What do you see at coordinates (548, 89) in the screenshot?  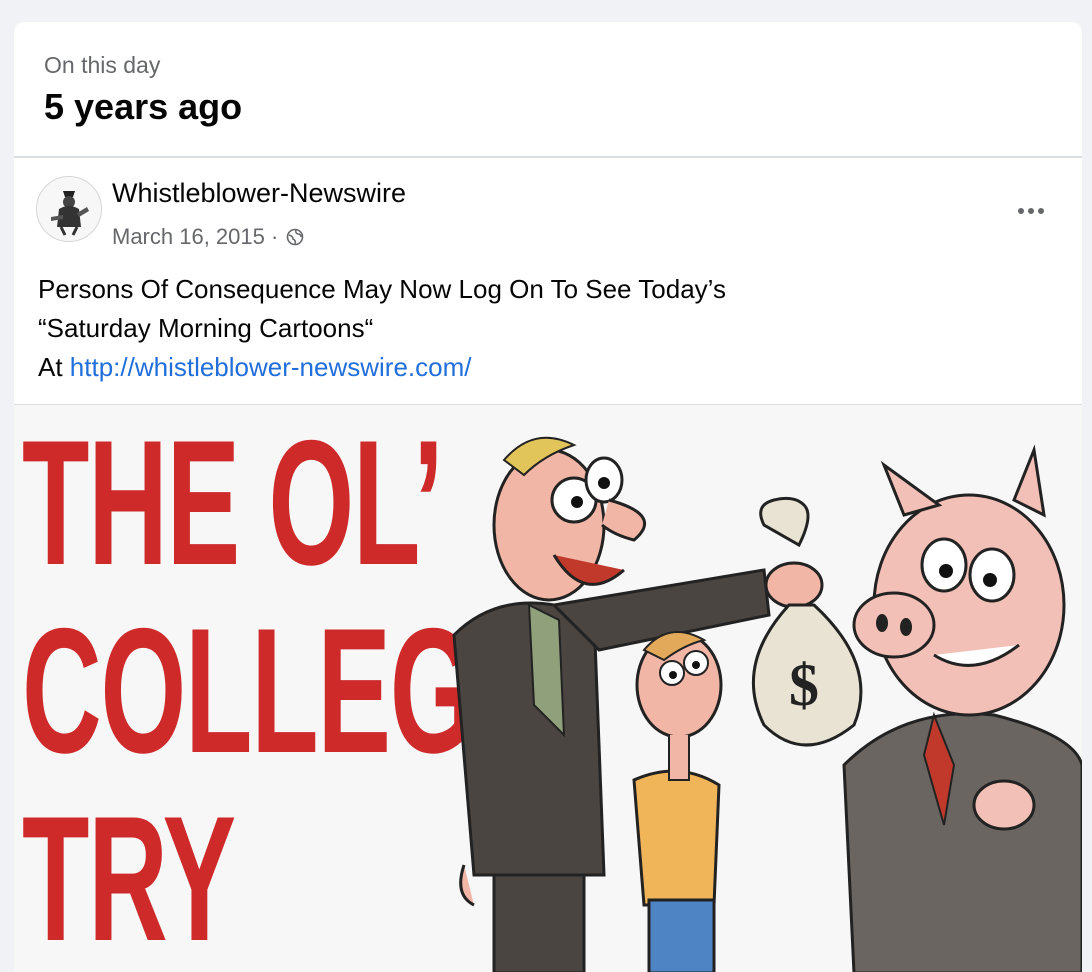 I see `memory-header: On this day 5 years ago` at bounding box center [548, 89].